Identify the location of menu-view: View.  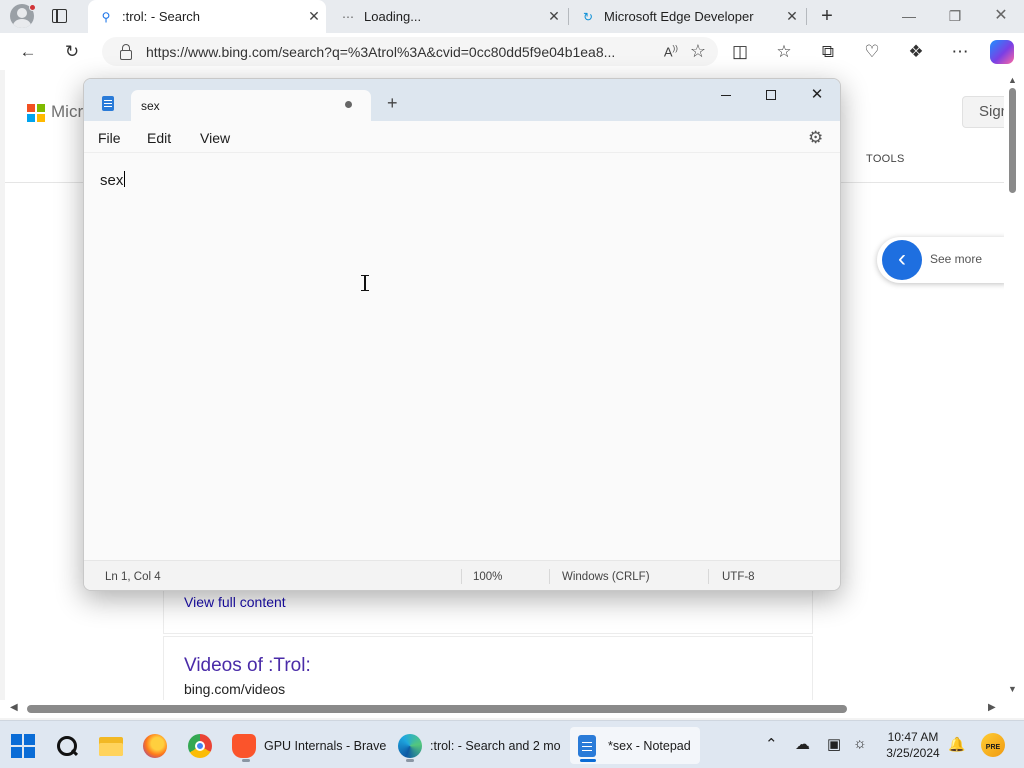
(215, 138).